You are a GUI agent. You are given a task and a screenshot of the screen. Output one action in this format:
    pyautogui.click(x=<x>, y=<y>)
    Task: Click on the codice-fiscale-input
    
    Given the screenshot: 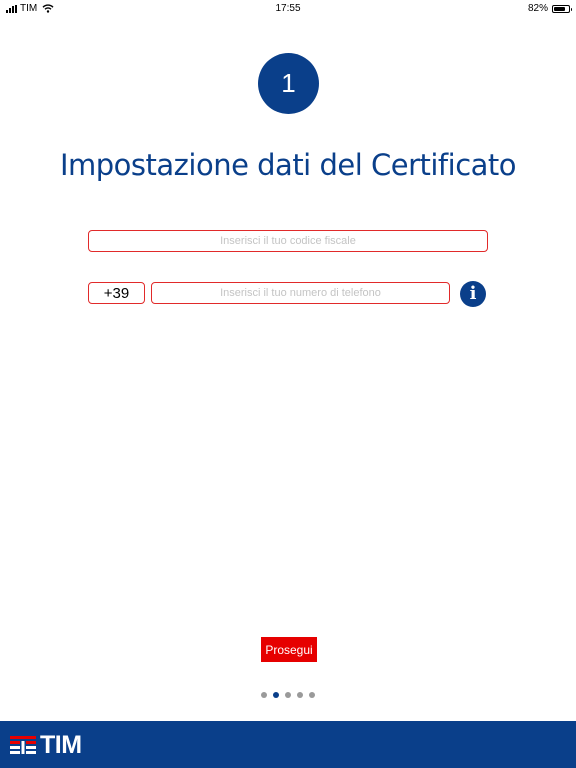 What is the action you would take?
    pyautogui.click(x=288, y=241)
    